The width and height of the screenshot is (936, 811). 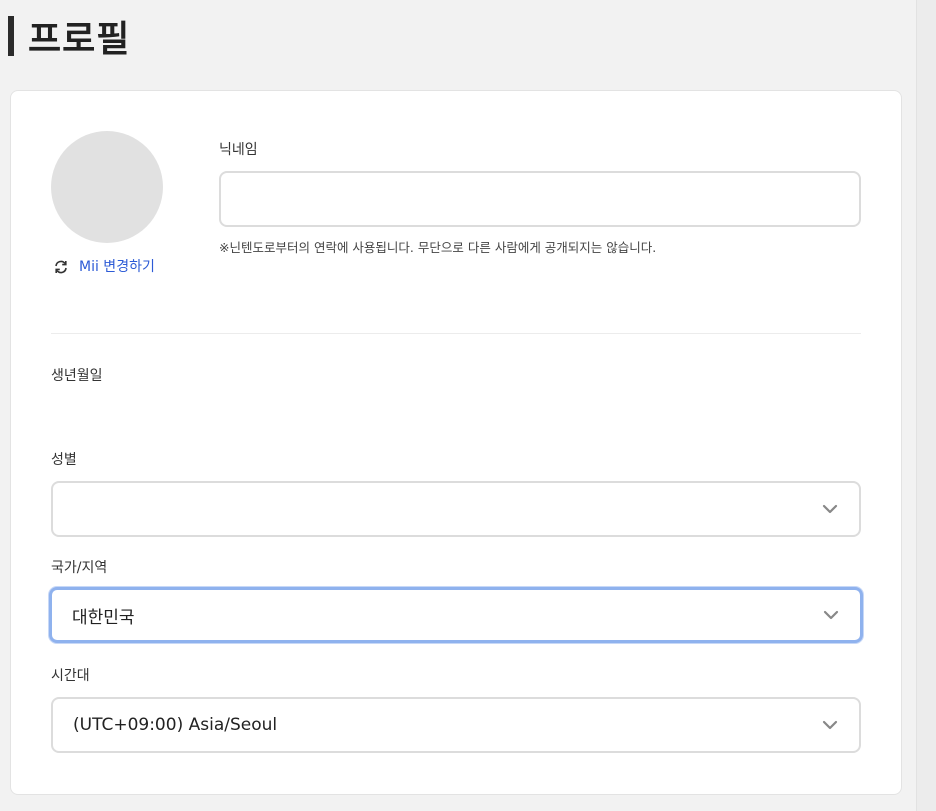 What do you see at coordinates (175, 725) in the screenshot?
I see `timezone-select-value: (UTC+09:00) Asia/Seoul` at bounding box center [175, 725].